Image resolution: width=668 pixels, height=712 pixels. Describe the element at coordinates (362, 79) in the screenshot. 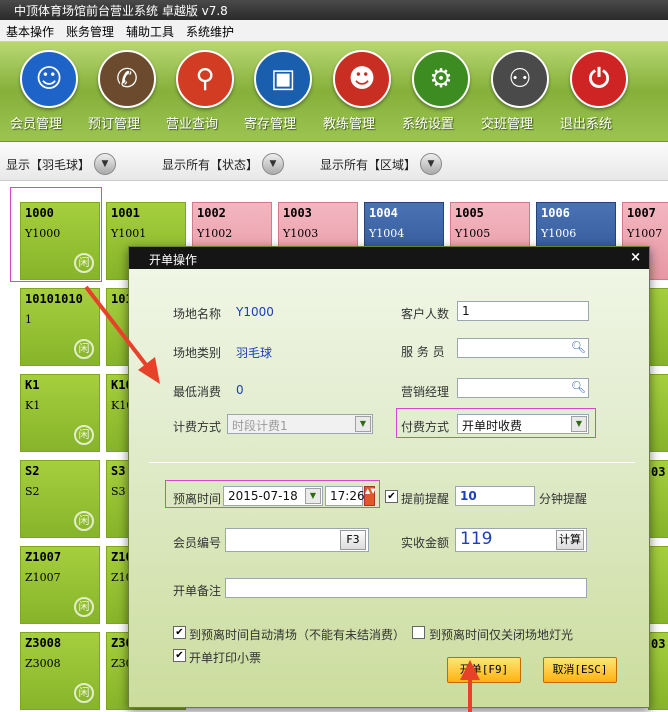

I see `coach-icon: ☻` at that location.